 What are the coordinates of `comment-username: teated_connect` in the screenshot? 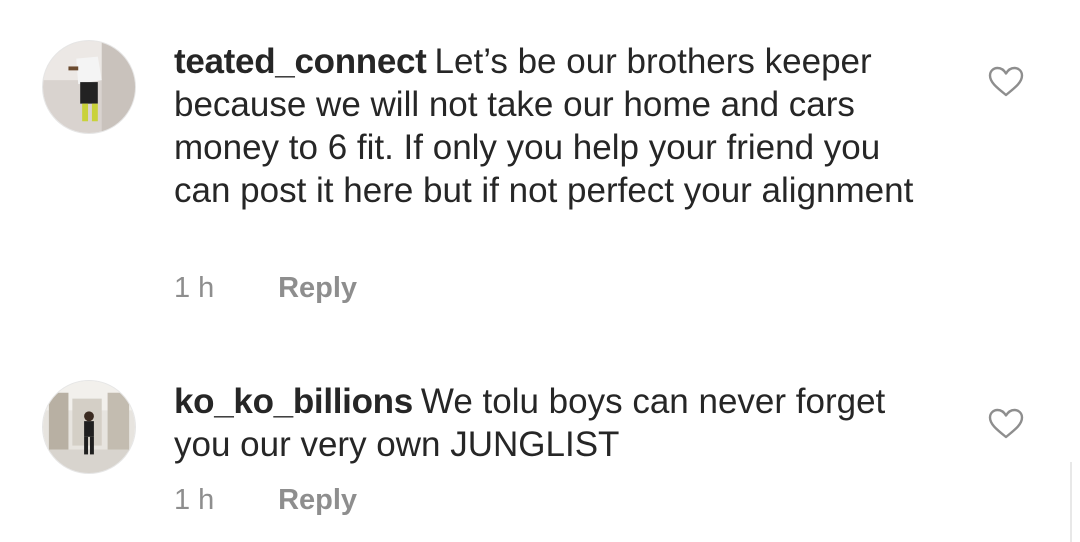 It's located at (300, 61).